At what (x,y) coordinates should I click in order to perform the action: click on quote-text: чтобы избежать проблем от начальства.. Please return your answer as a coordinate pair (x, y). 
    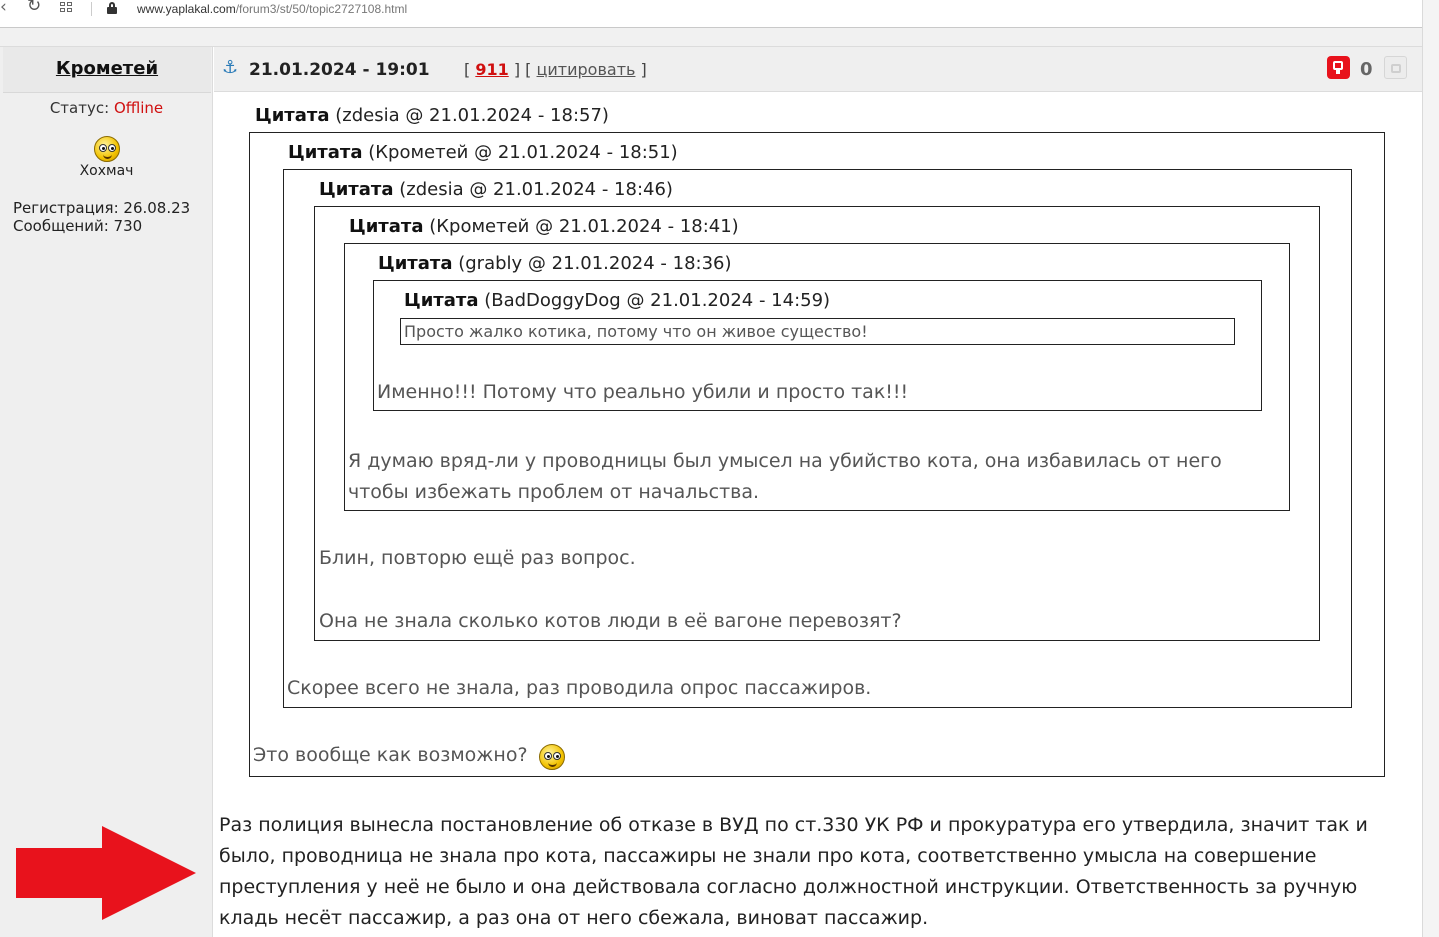
    Looking at the image, I should click on (554, 492).